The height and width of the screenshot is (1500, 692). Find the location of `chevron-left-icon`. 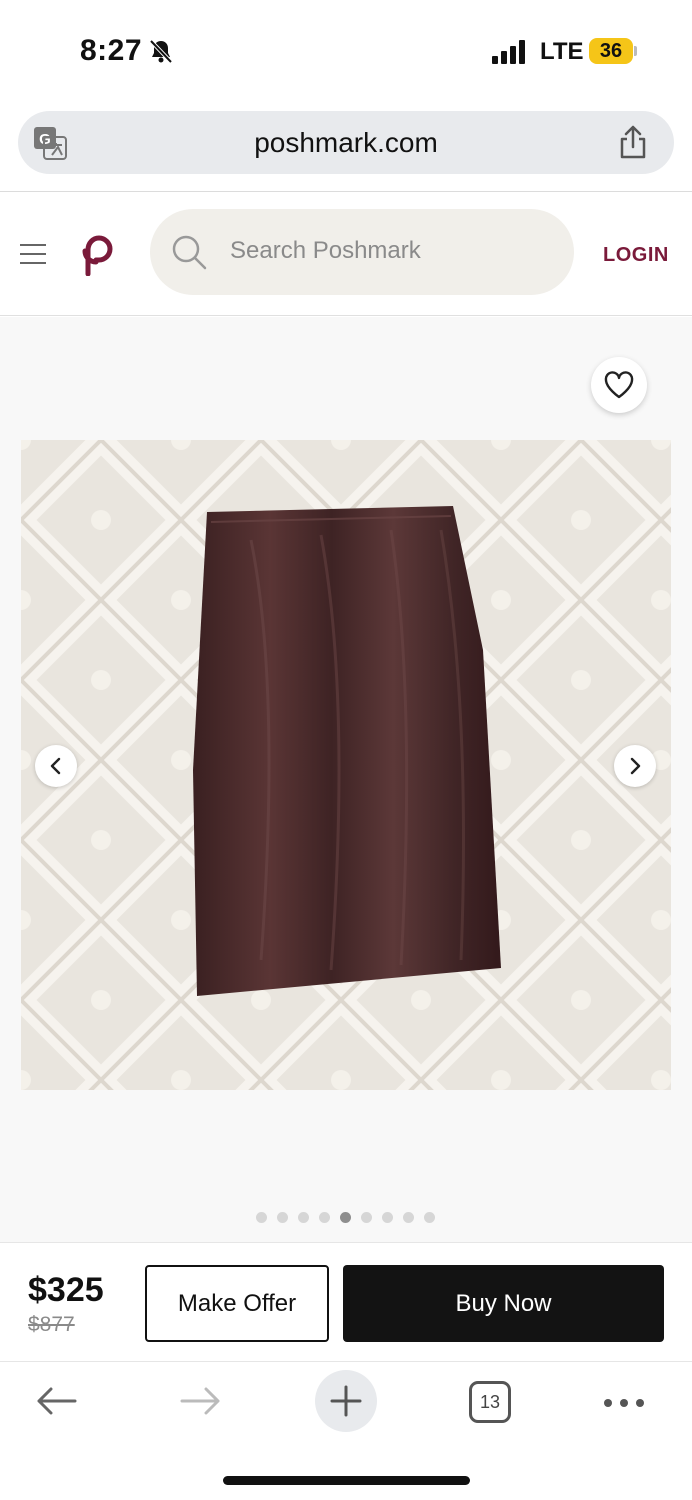

chevron-left-icon is located at coordinates (55, 766).